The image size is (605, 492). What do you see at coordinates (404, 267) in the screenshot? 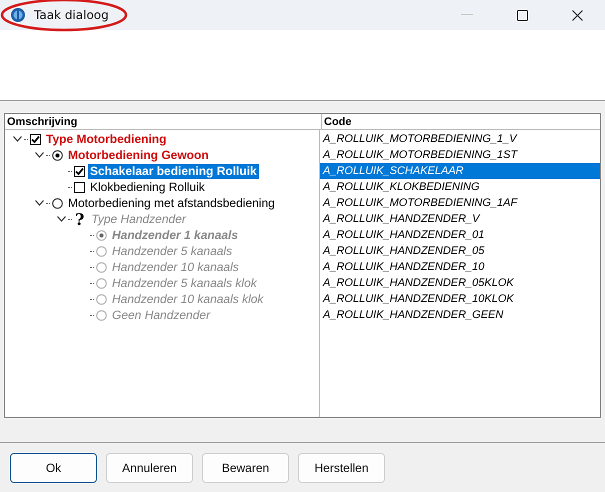
I see `code-cell-text: A_ROLLUIK_HANDZENDER_10` at bounding box center [404, 267].